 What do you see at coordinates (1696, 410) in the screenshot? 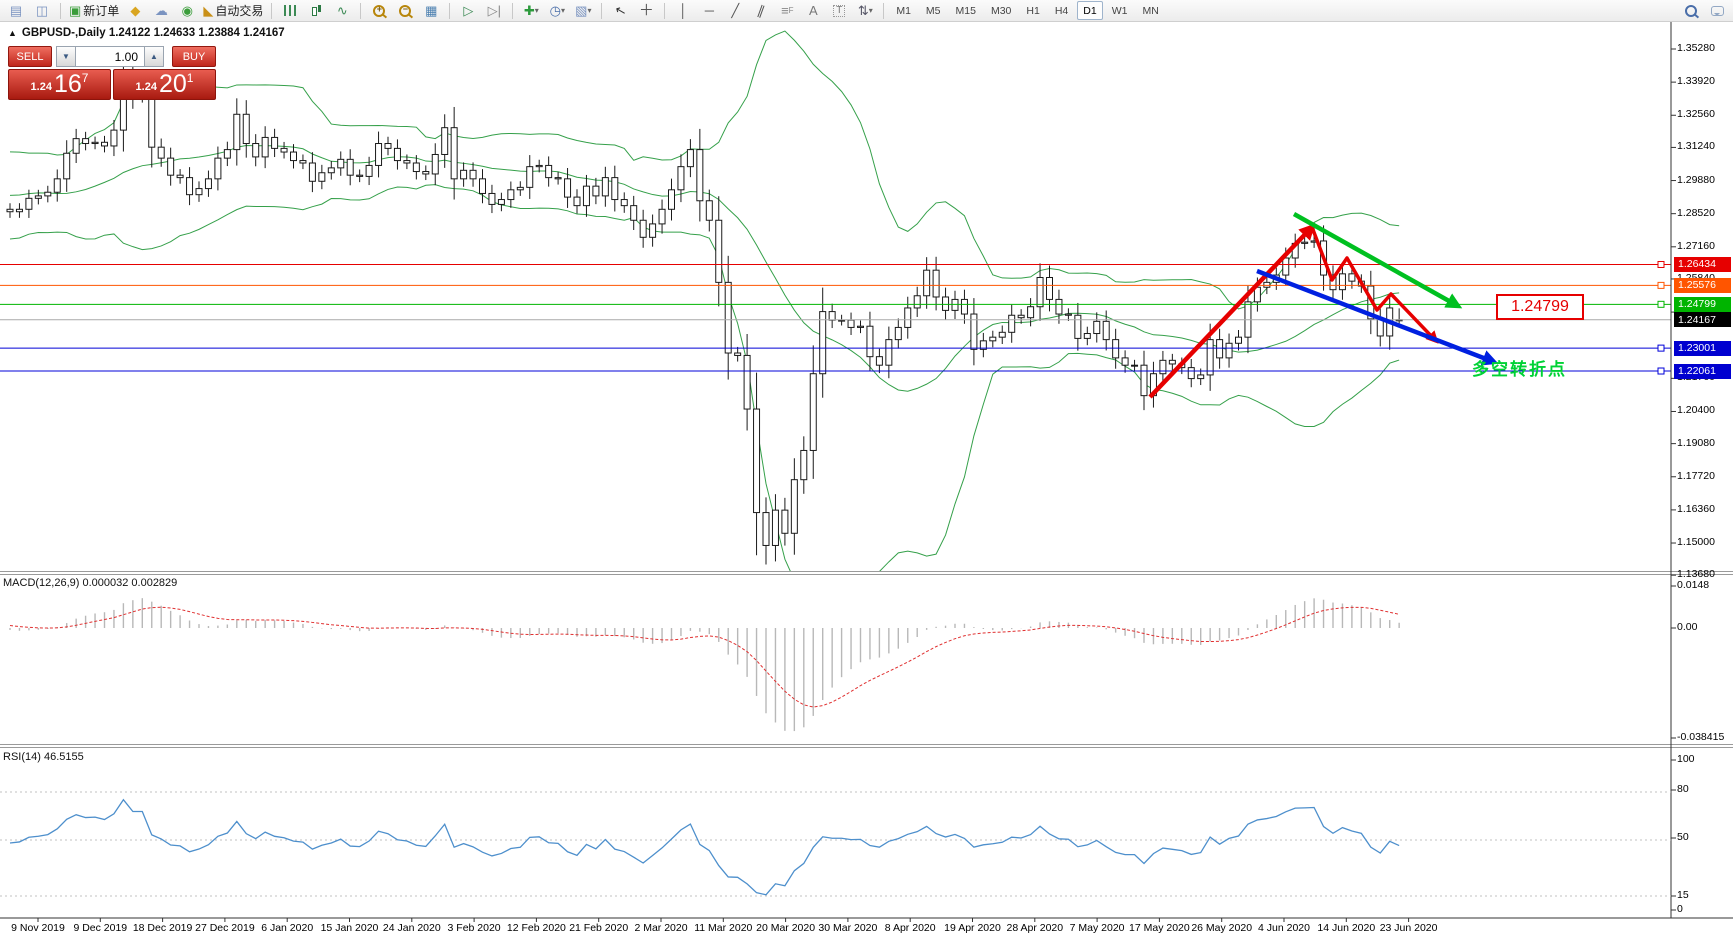
I see `price-tick: 1.20400` at bounding box center [1696, 410].